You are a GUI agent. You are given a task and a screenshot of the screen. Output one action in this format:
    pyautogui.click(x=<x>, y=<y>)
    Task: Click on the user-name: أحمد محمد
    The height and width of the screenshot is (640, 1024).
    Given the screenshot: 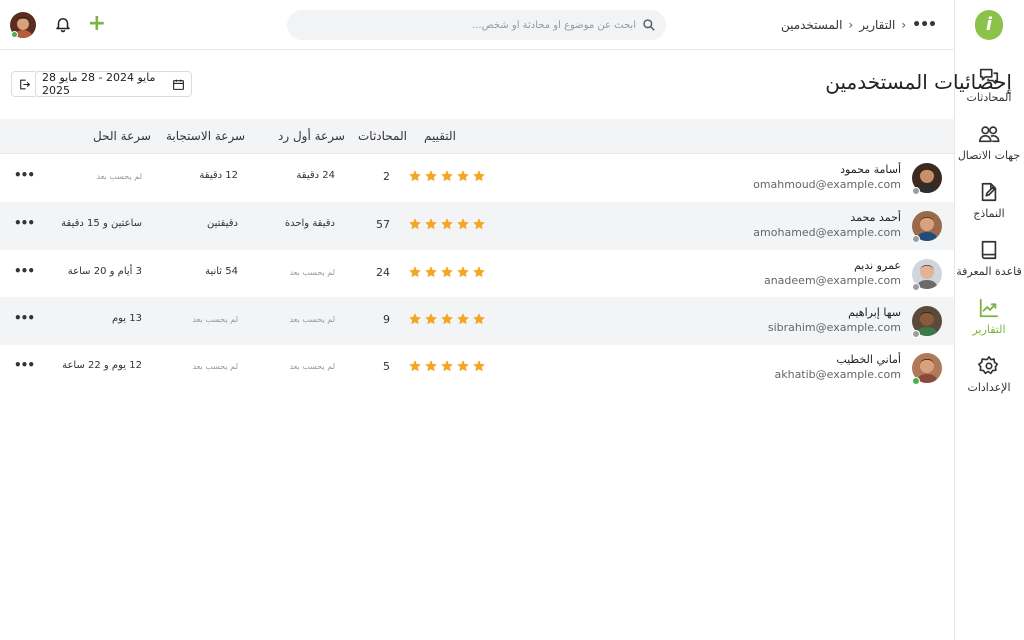 What is the action you would take?
    pyautogui.click(x=875, y=217)
    